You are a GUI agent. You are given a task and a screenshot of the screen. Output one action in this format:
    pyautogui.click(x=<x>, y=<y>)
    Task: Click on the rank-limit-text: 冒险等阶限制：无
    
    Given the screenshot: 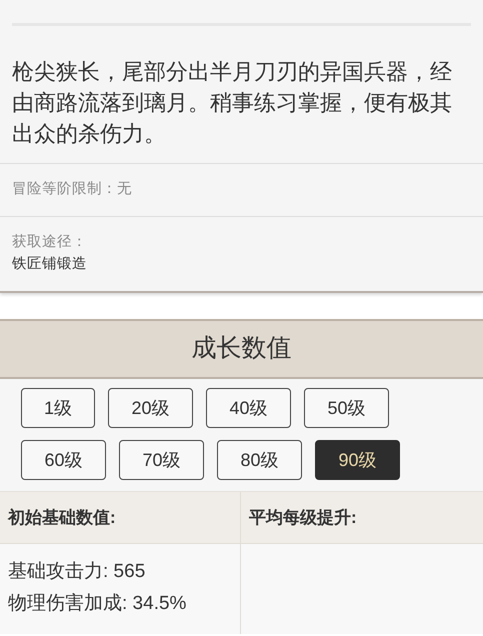 What is the action you would take?
    pyautogui.click(x=72, y=190)
    